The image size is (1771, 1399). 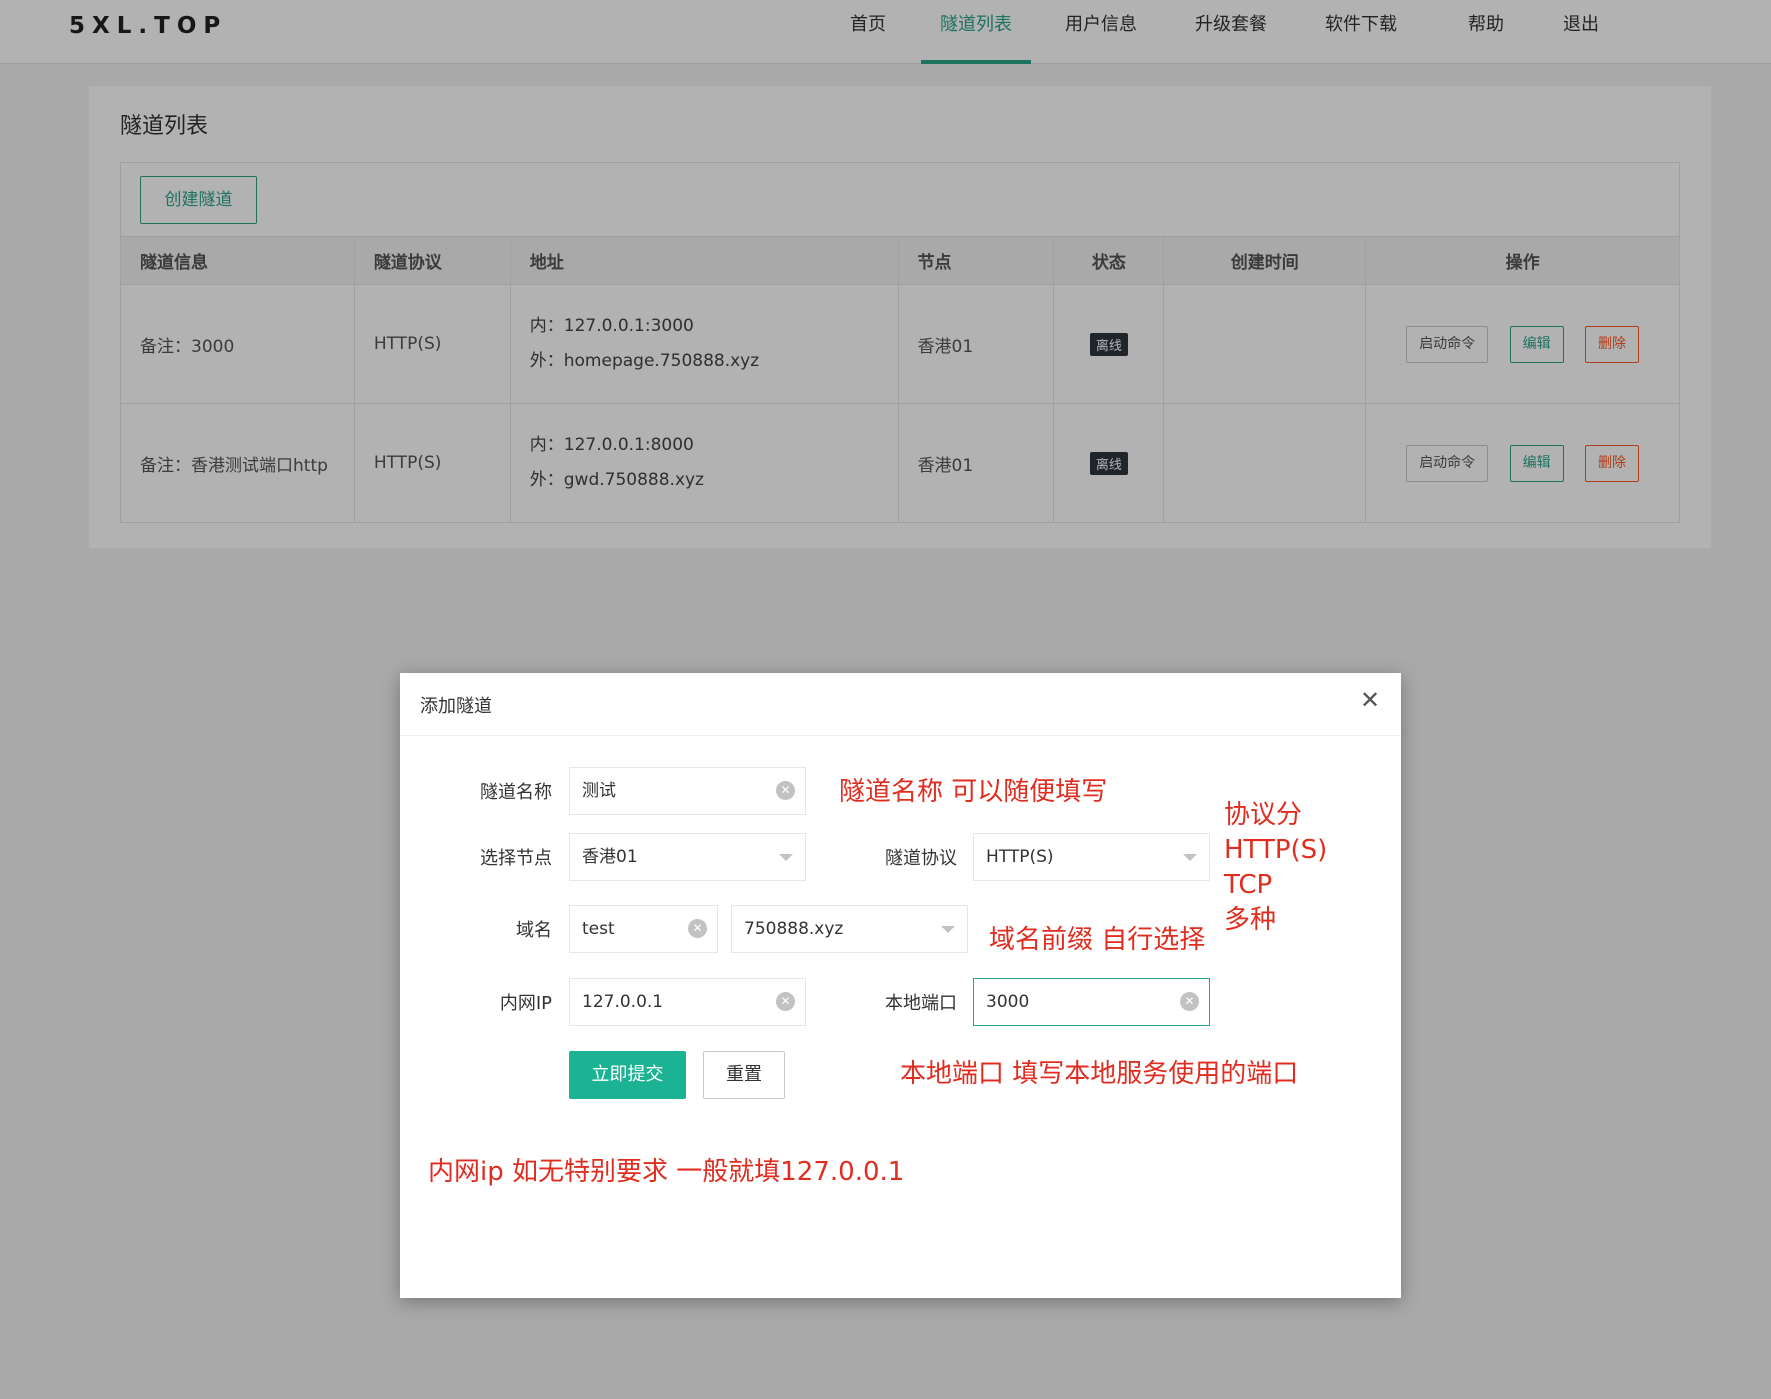 What do you see at coordinates (623, 1002) in the screenshot?
I see `internal-ip-value: 127.0.0.1` at bounding box center [623, 1002].